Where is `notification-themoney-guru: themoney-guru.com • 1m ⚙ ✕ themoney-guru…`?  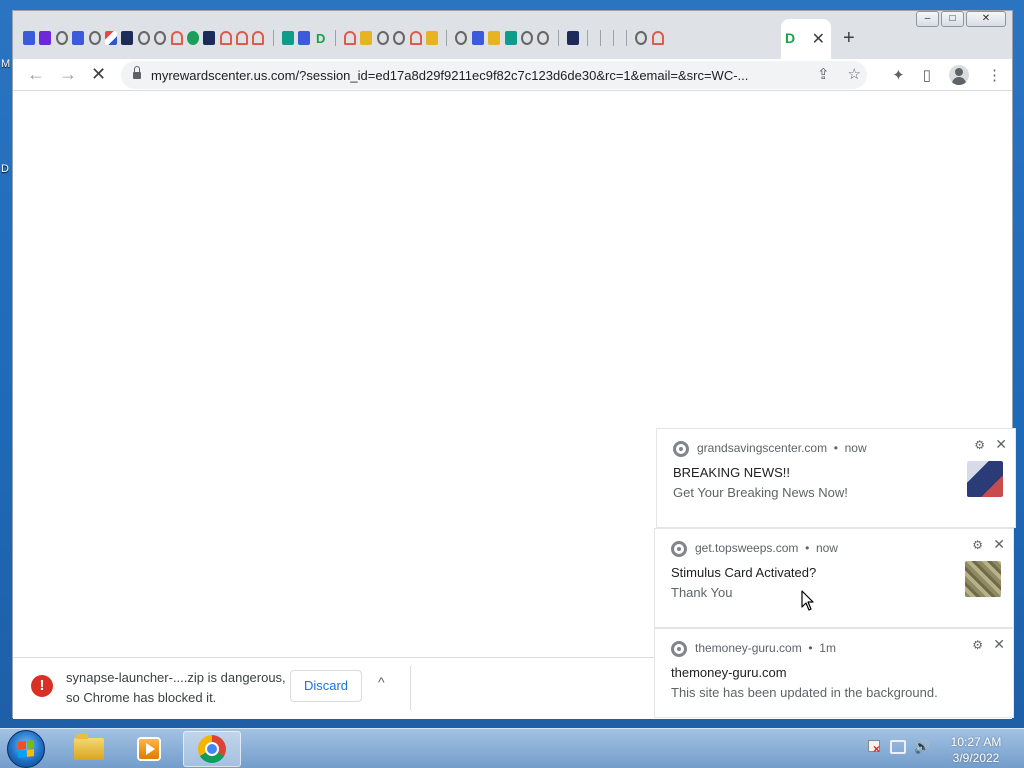
notification-themoney-guru: themoney-guru.com • 1m ⚙ ✕ themoney-guru… is located at coordinates (834, 673).